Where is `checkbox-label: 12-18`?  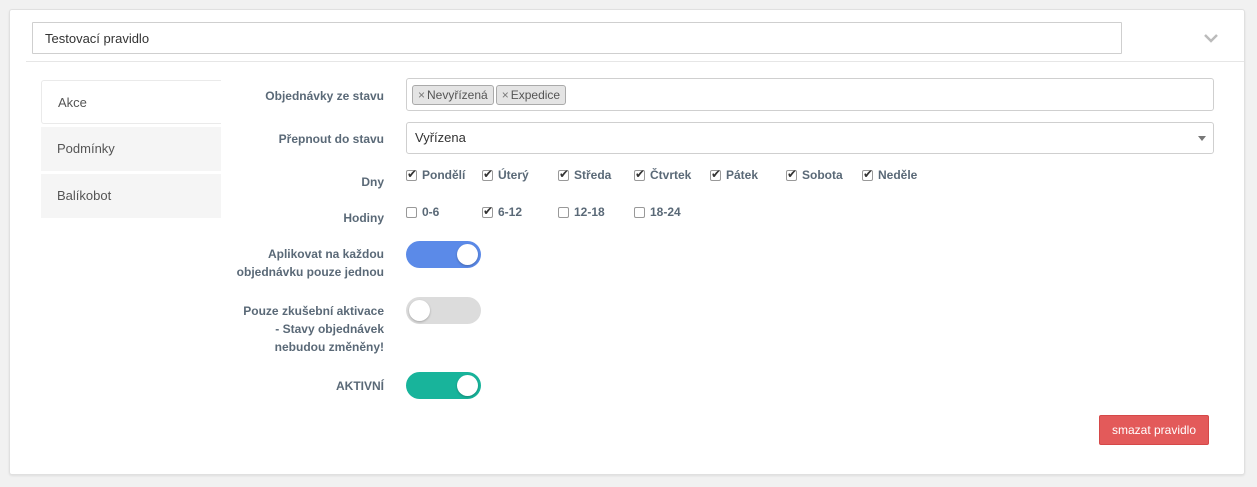
checkbox-label: 12-18 is located at coordinates (589, 212).